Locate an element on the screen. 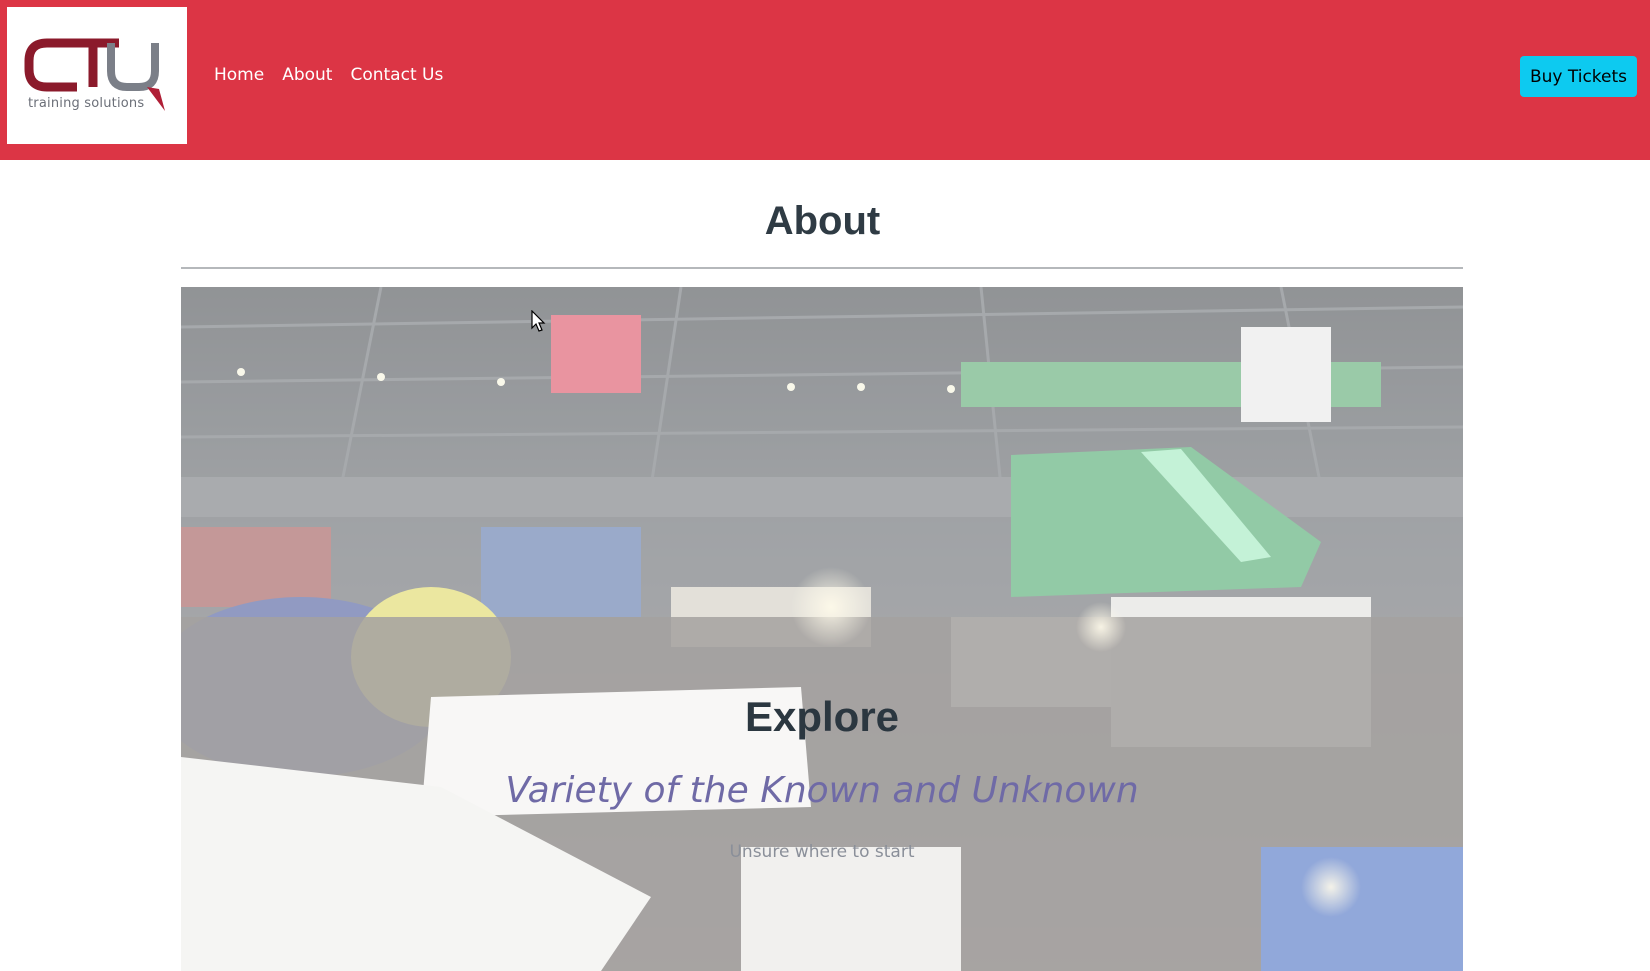  title-divider is located at coordinates (822, 268).